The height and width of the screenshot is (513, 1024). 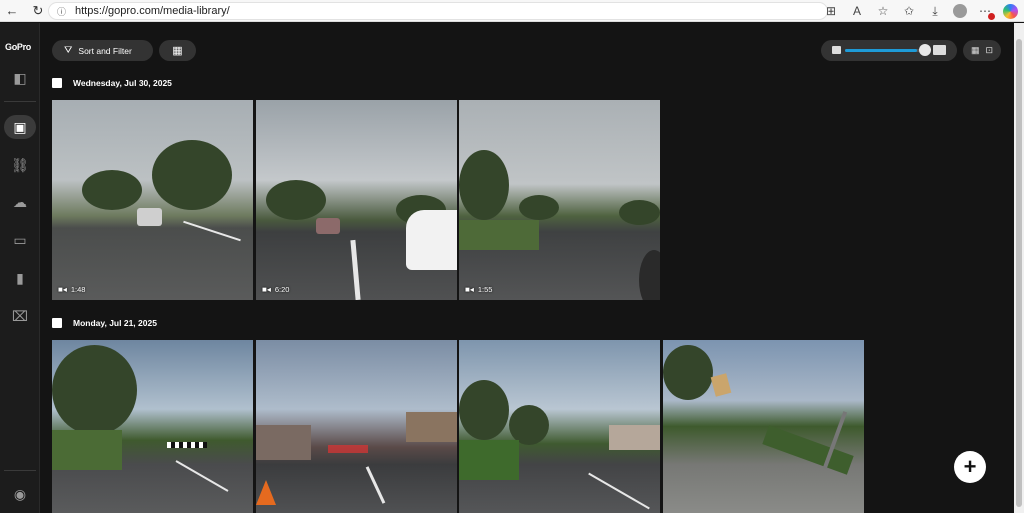 I want to click on account-icon: ◉, so click(x=20, y=494).